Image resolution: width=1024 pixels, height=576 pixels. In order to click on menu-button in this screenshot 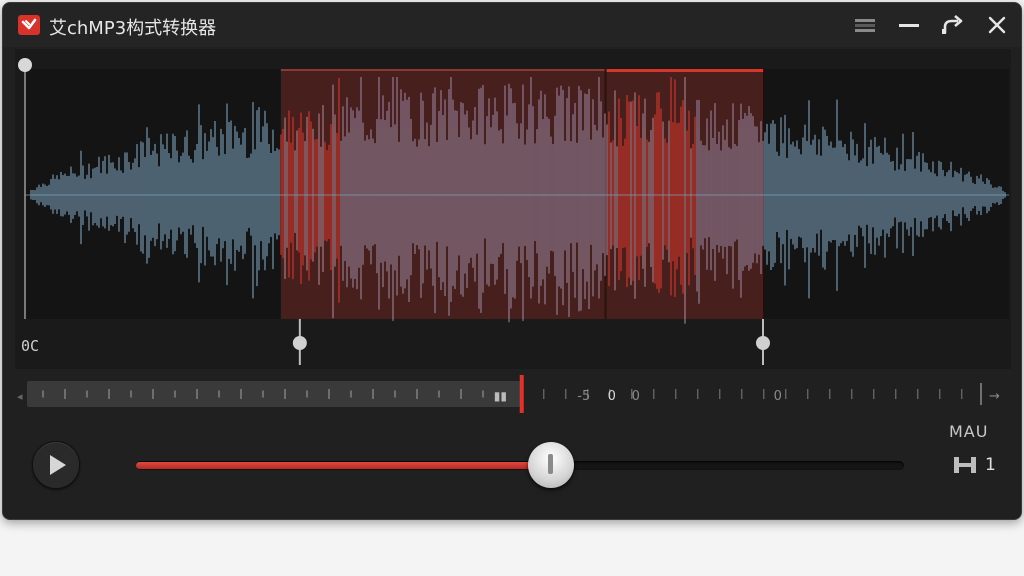, I will do `click(865, 25)`.